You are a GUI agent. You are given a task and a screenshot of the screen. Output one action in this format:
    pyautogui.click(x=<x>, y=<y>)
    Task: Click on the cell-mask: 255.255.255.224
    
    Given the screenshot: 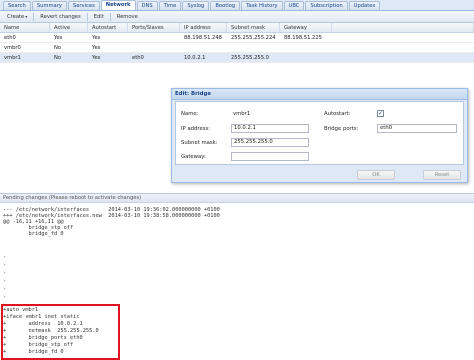 What is the action you would take?
    pyautogui.click(x=253, y=38)
    